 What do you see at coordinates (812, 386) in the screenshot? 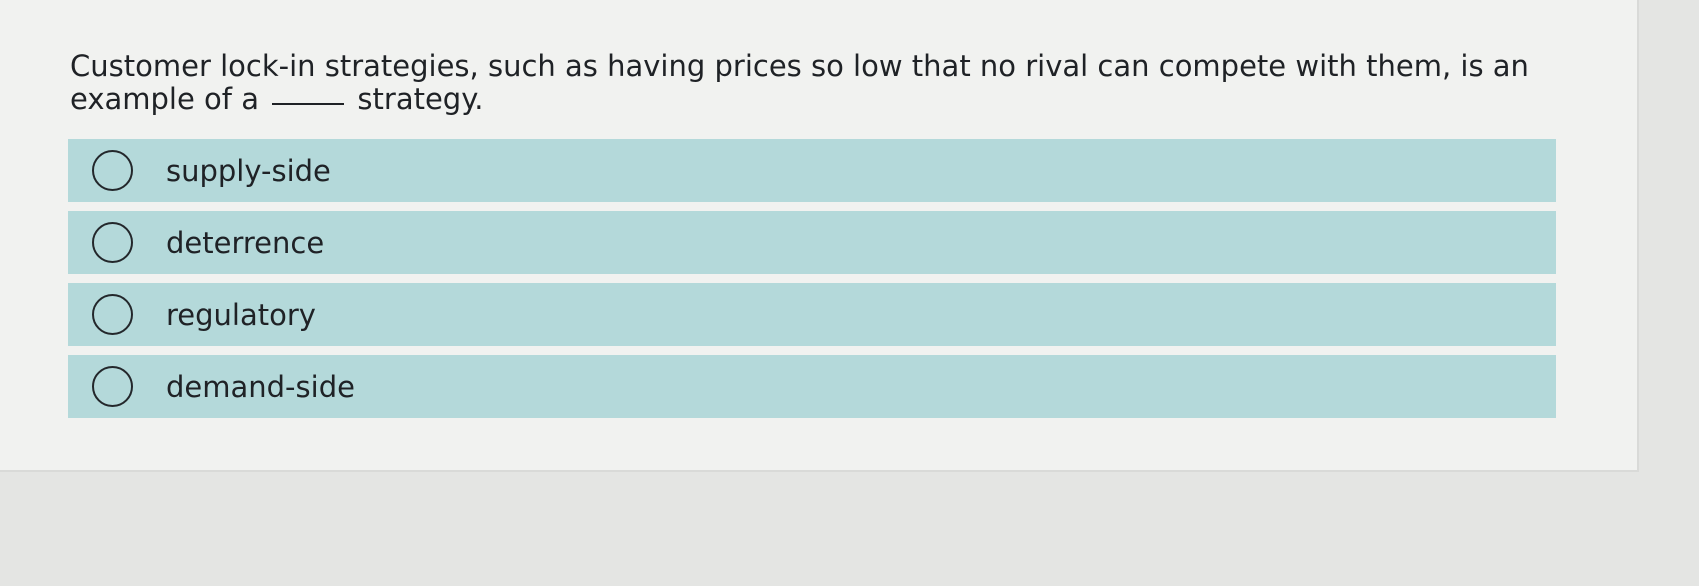
I see `option-demand-side: demand-side` at bounding box center [812, 386].